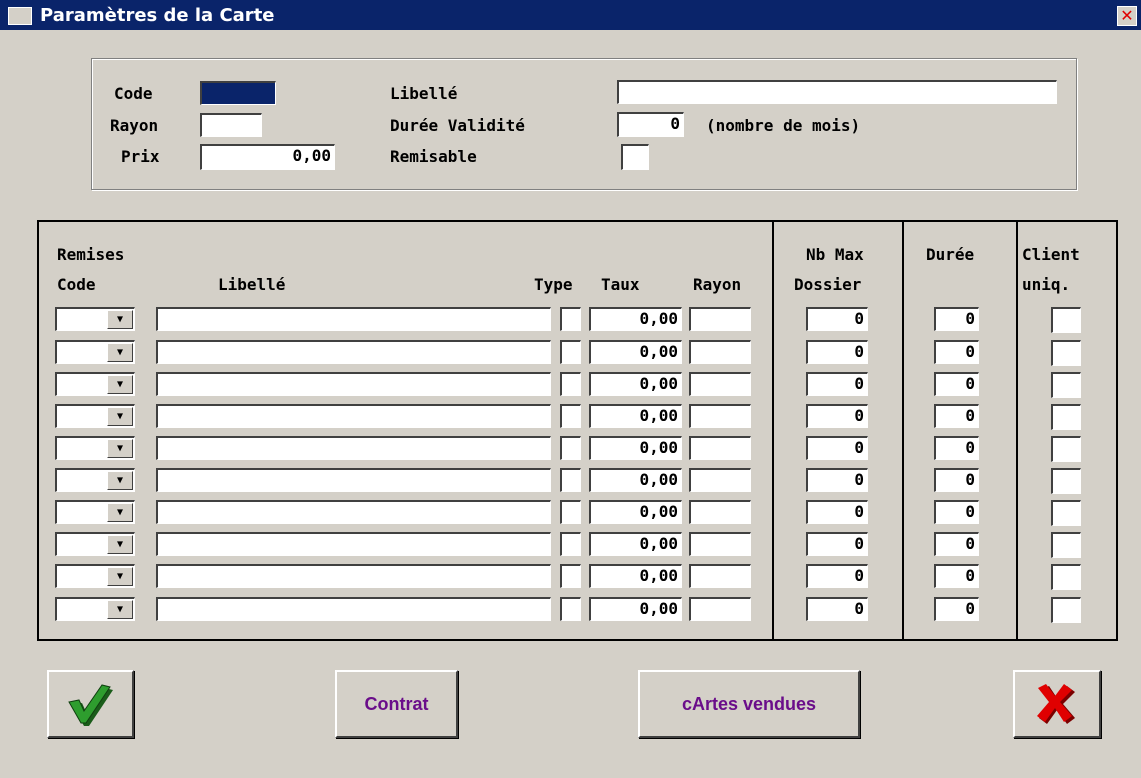 The width and height of the screenshot is (1141, 778). I want to click on cancel-button, so click(1057, 704).